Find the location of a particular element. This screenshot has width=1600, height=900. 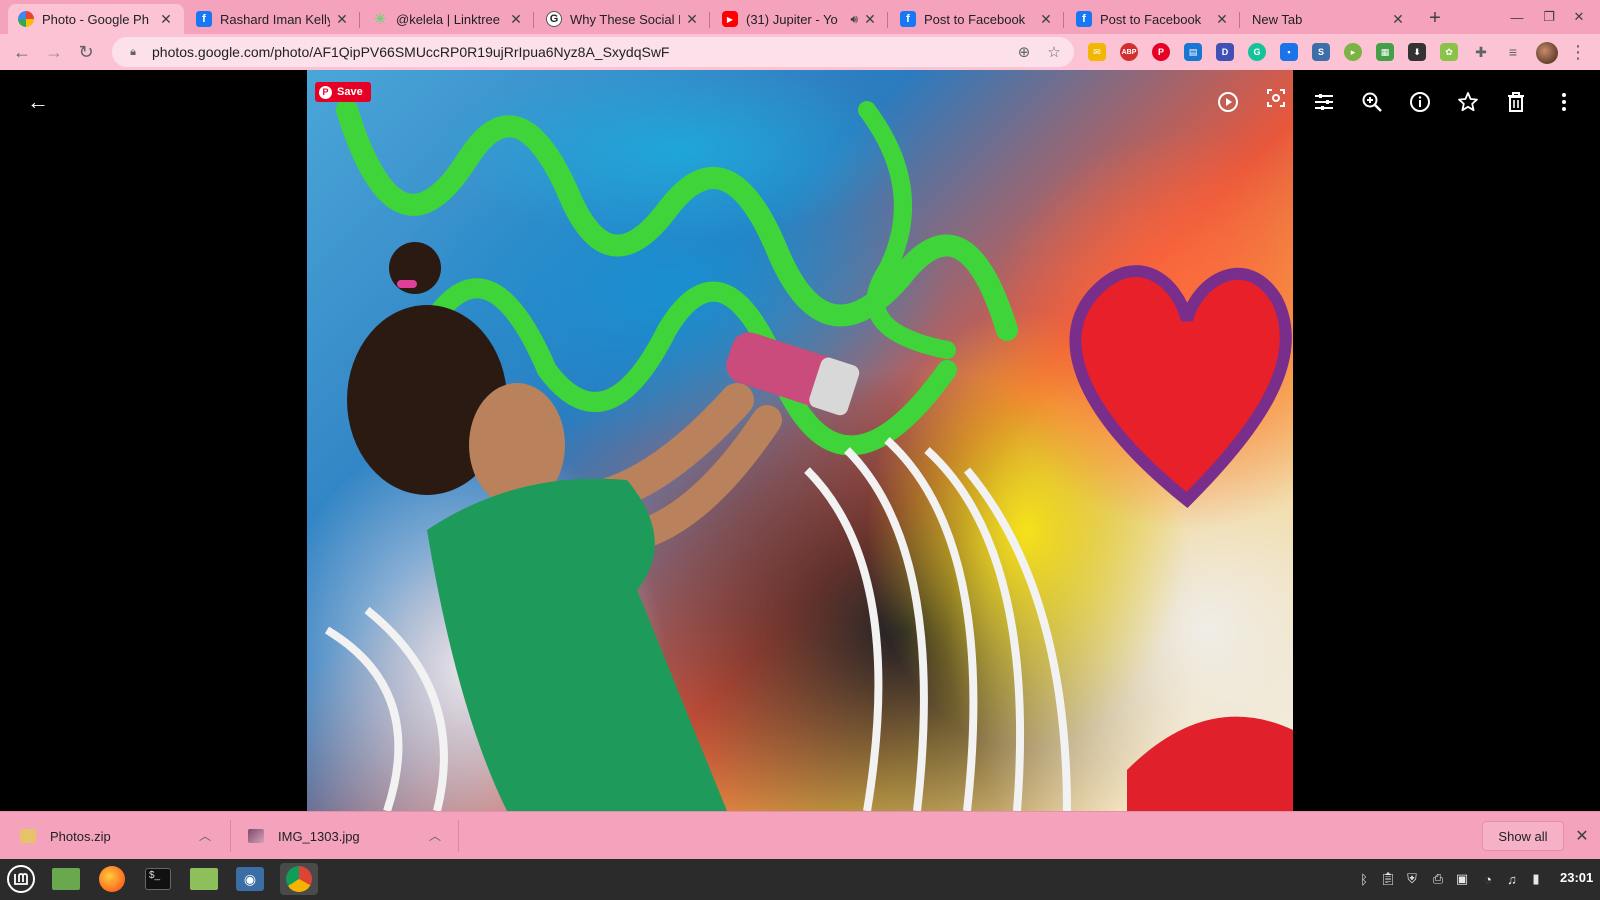

window-close-icon: ✕ is located at coordinates (1579, 17).